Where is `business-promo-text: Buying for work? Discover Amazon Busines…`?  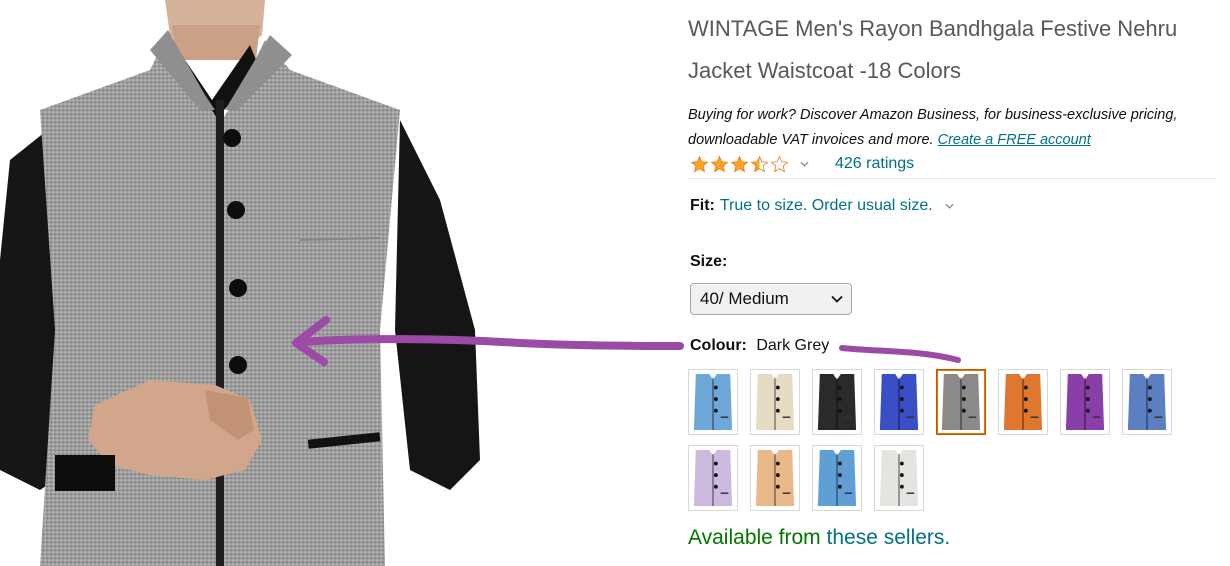 business-promo-text: Buying for work? Discover Amazon Busines… is located at coordinates (933, 127).